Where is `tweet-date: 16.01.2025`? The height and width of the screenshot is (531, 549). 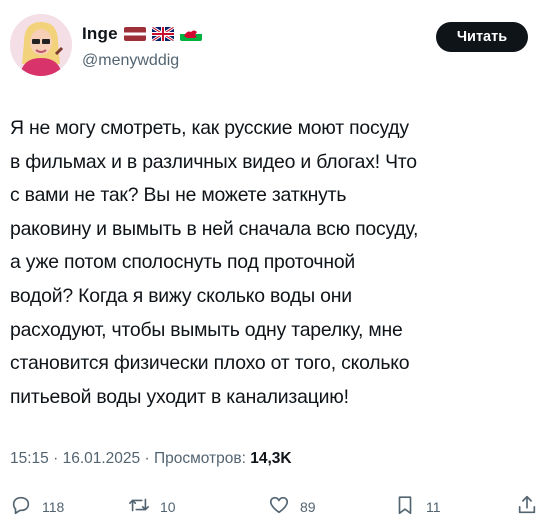
tweet-date: 16.01.2025 is located at coordinates (102, 458).